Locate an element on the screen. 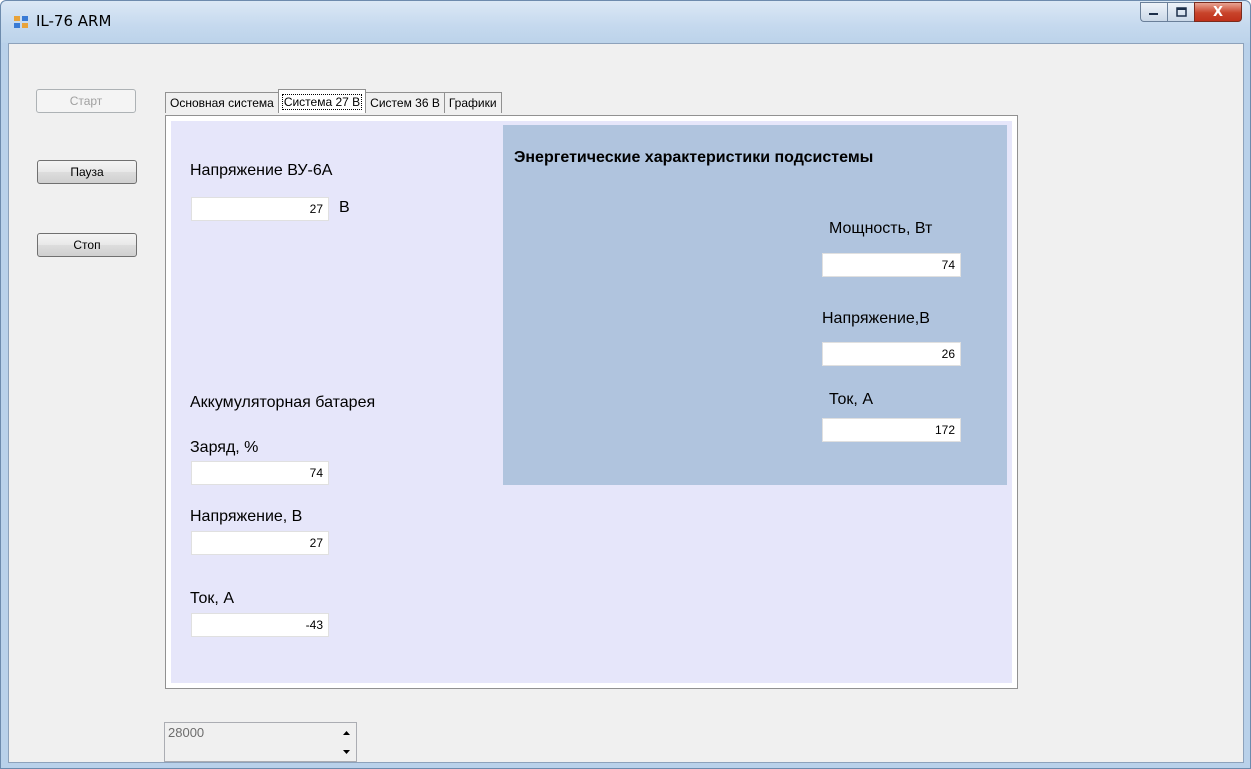 The height and width of the screenshot is (769, 1251). energy-panel-title: Энергетические характеристики подсистемы is located at coordinates (694, 157).